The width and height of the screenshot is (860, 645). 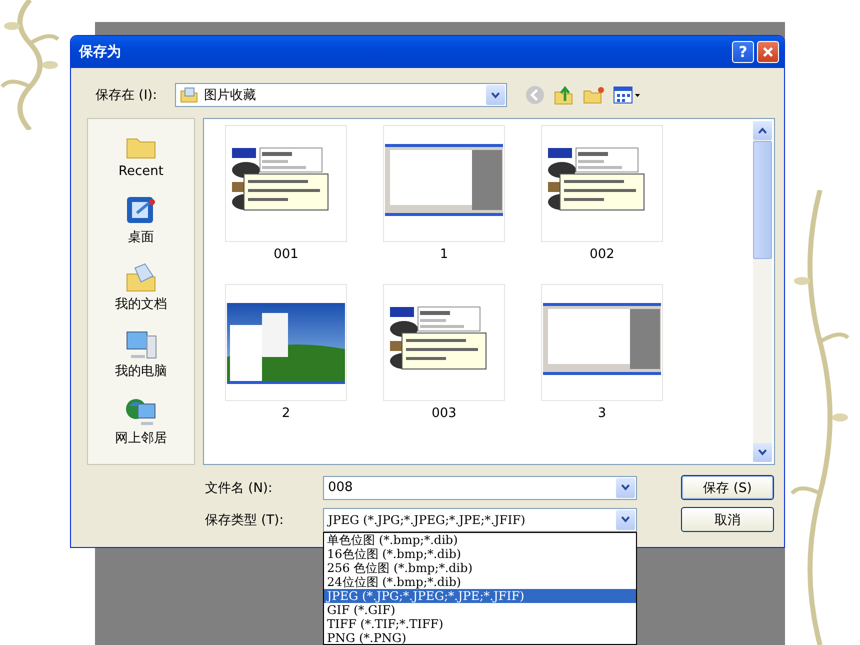 I want to click on file-type-option: TIFF (*.TIF;*.TIFF), so click(x=480, y=624).